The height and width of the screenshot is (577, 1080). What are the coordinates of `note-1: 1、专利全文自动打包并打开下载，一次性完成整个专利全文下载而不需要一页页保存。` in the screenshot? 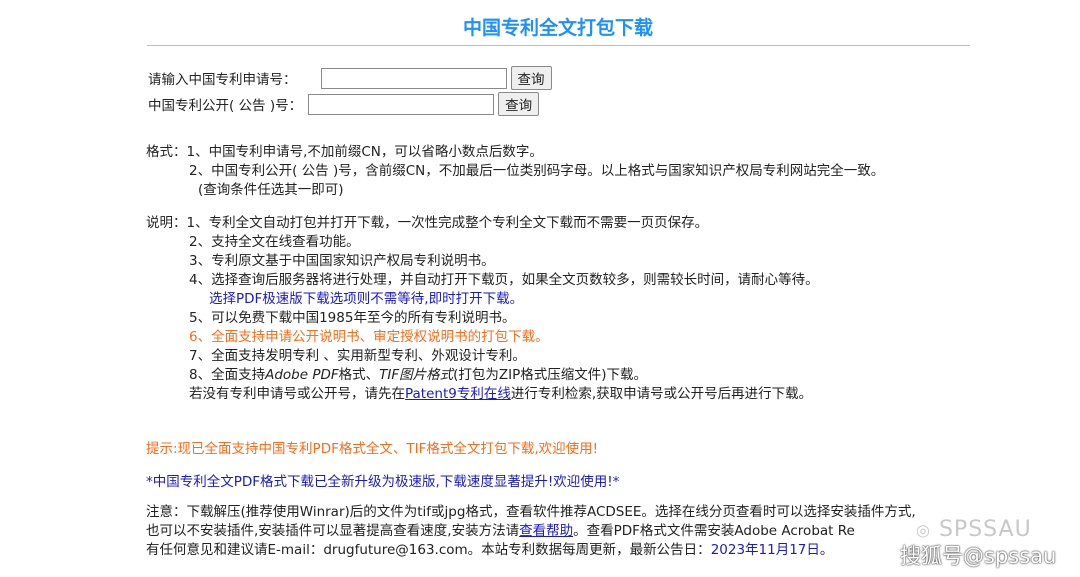 It's located at (447, 223).